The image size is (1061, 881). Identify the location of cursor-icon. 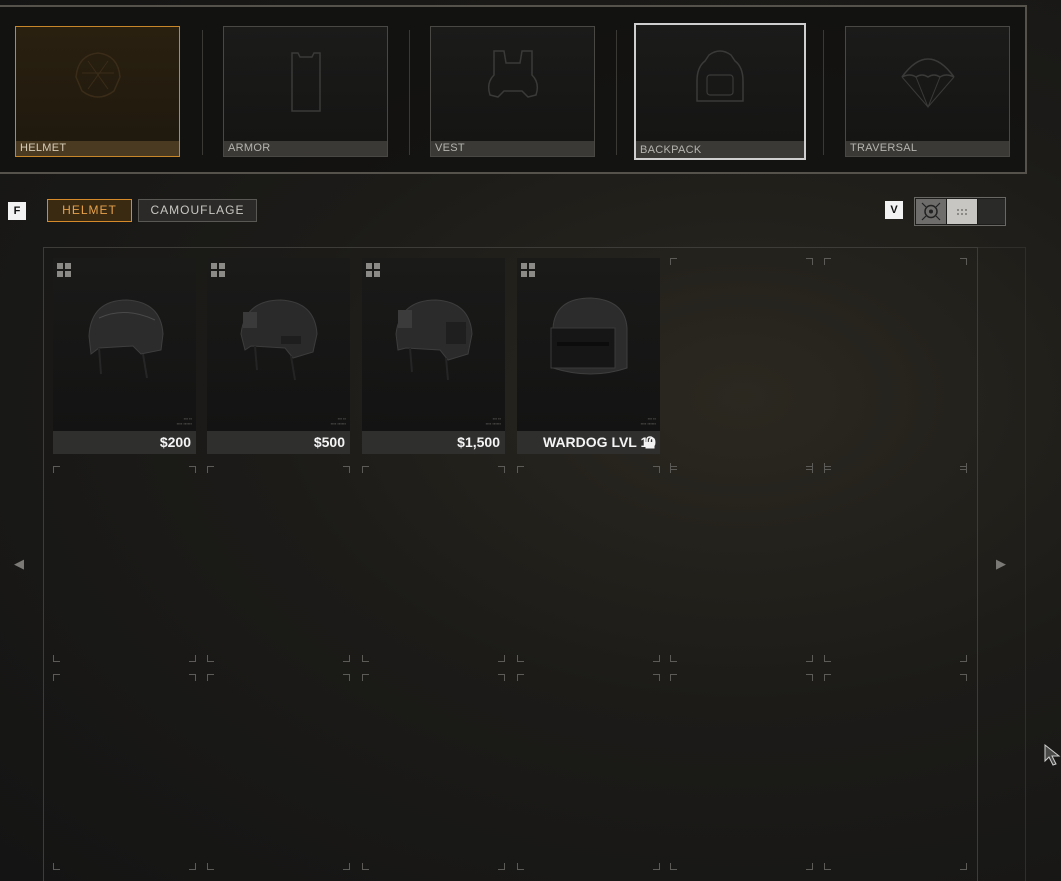
(1052, 755).